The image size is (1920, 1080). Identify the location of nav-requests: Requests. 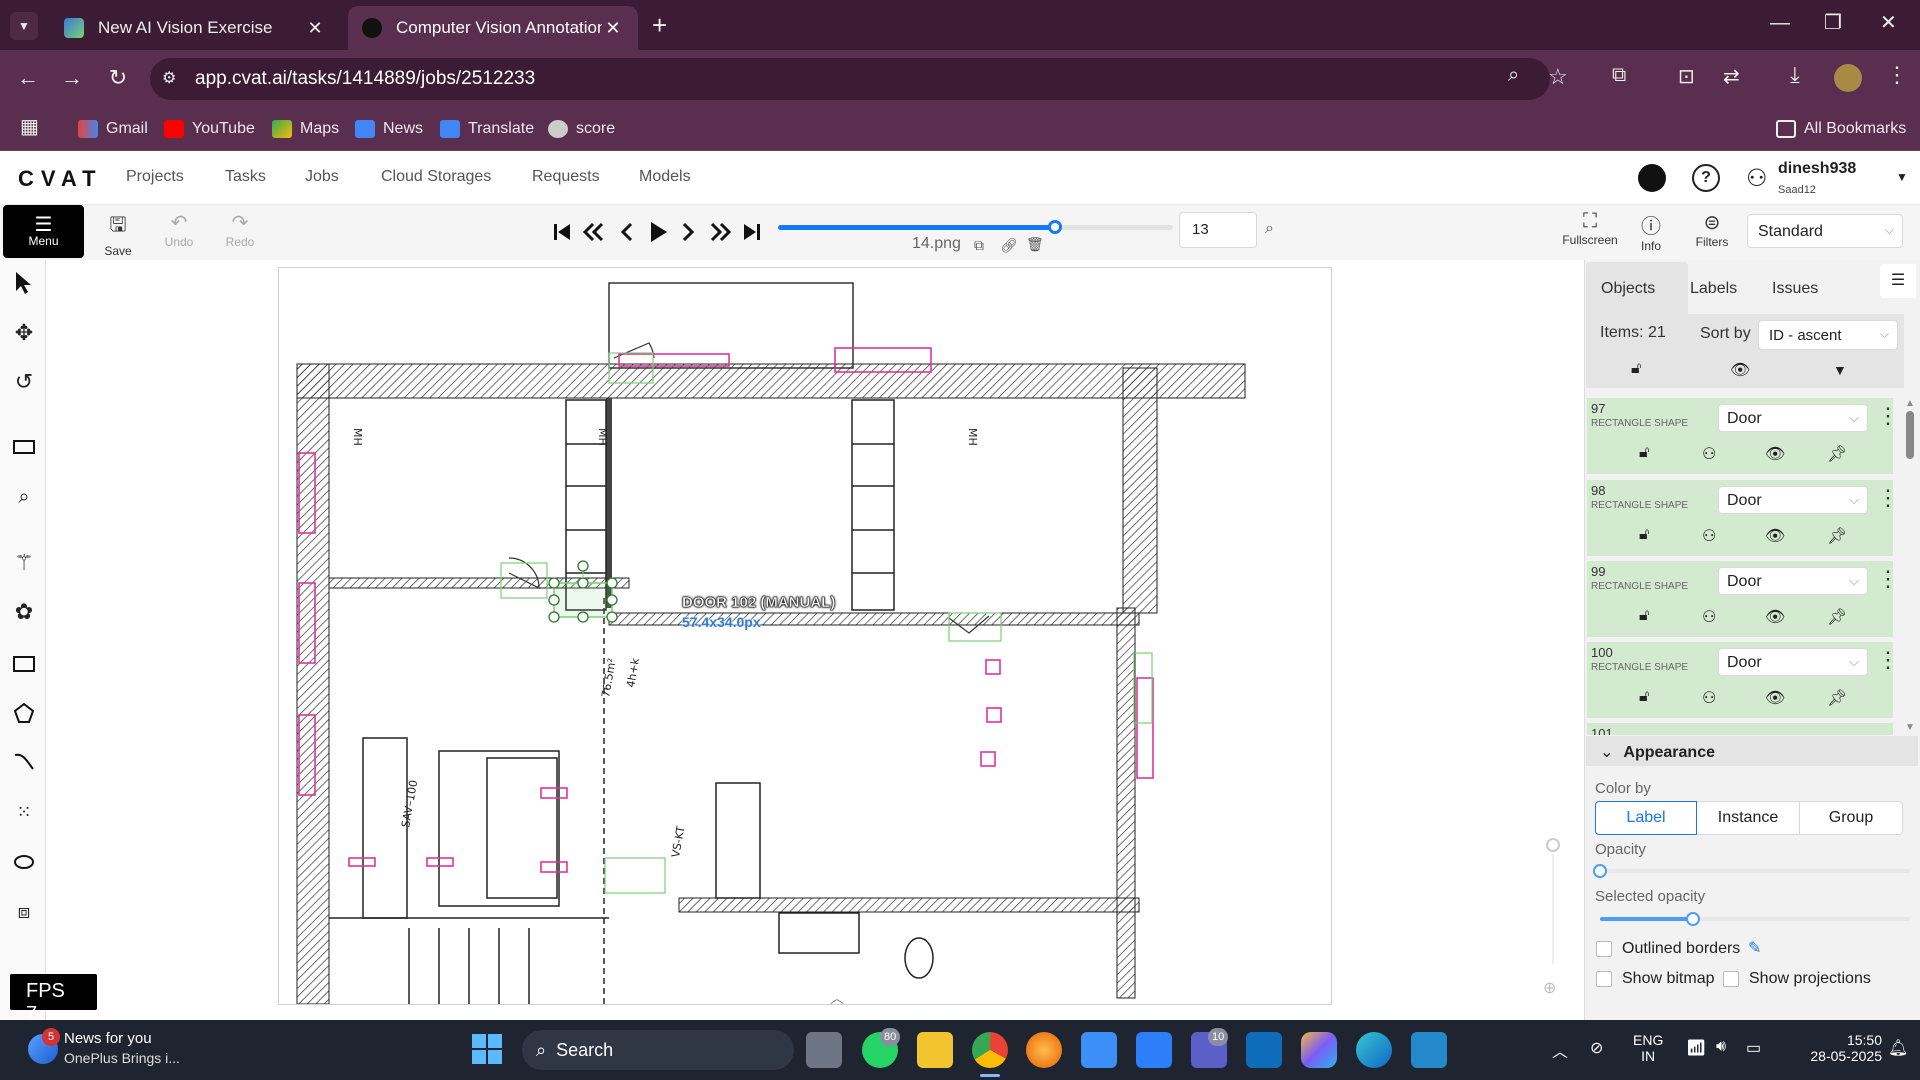
(566, 177).